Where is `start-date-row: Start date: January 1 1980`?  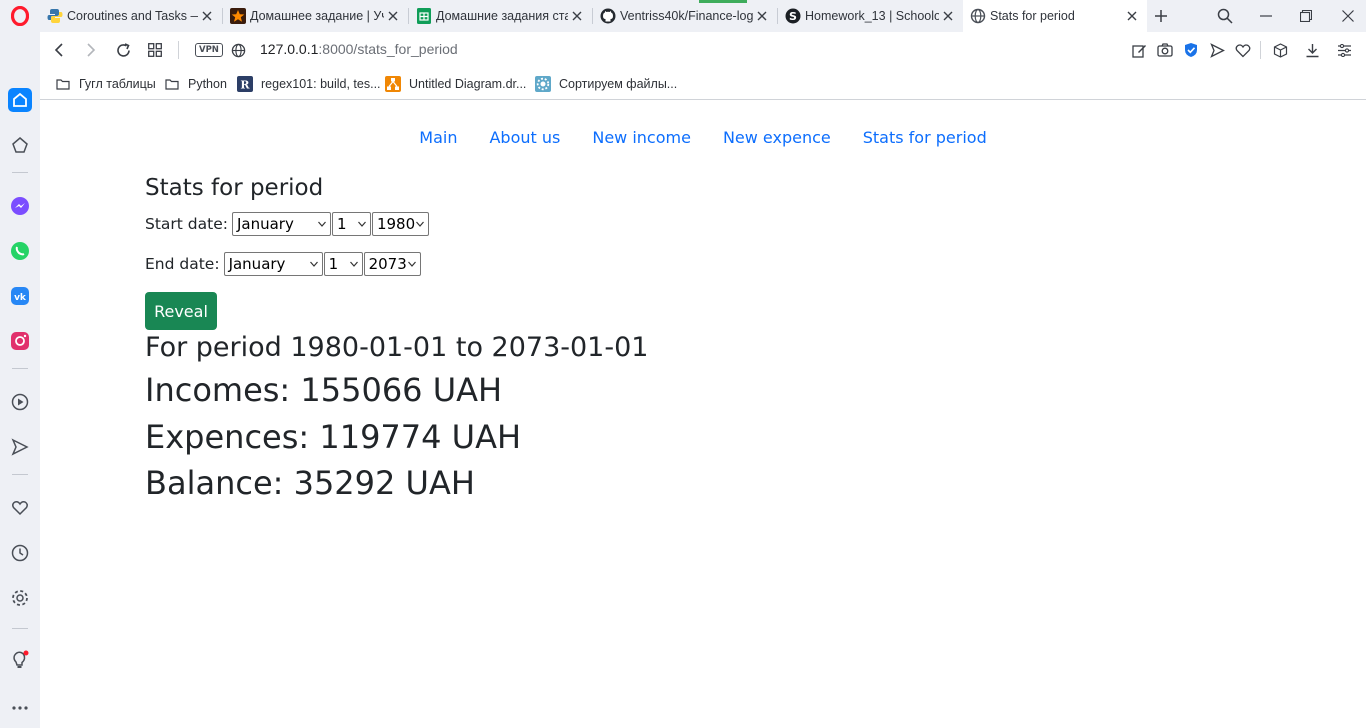
start-date-row: Start date: January 1 1980 is located at coordinates (287, 224).